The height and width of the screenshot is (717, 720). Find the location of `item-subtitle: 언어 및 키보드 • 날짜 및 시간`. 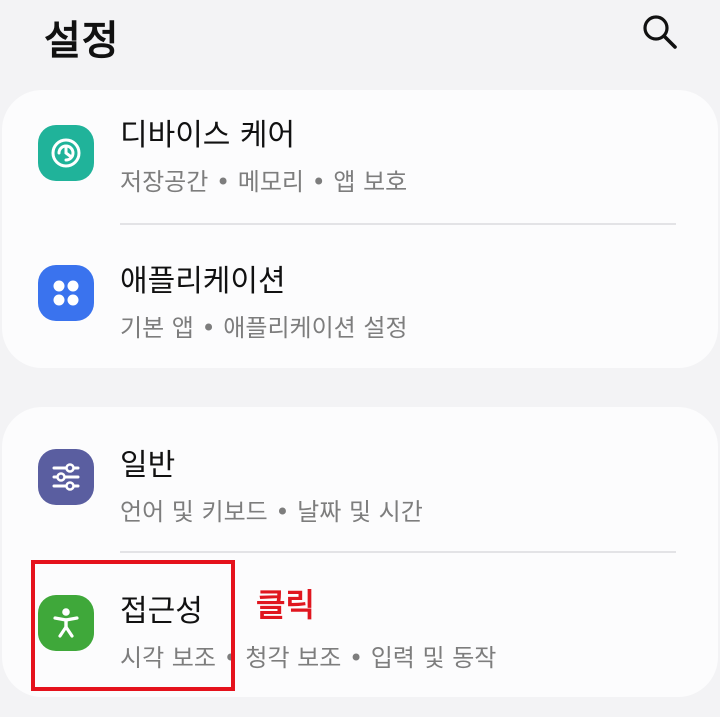

item-subtitle: 언어 및 키보드 • 날짜 및 시간 is located at coordinates (271, 512).